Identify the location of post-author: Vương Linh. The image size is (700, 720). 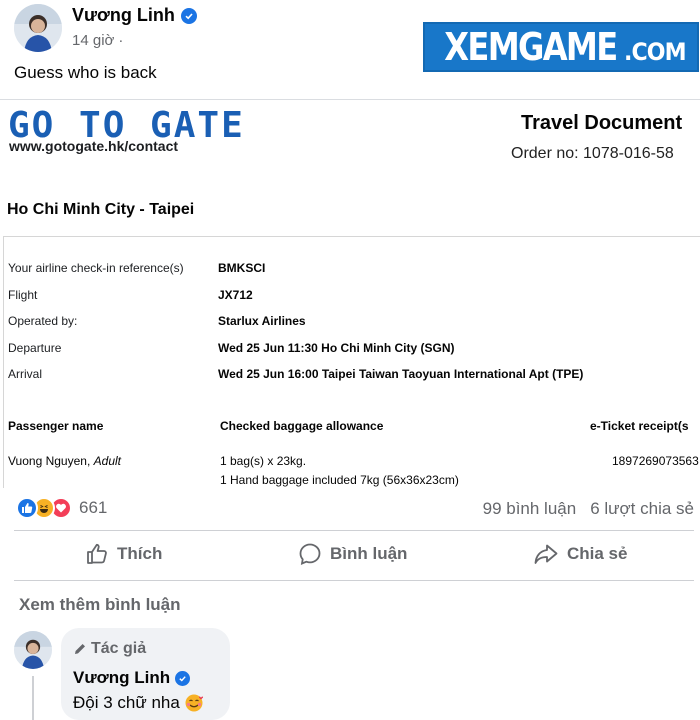
(134, 15).